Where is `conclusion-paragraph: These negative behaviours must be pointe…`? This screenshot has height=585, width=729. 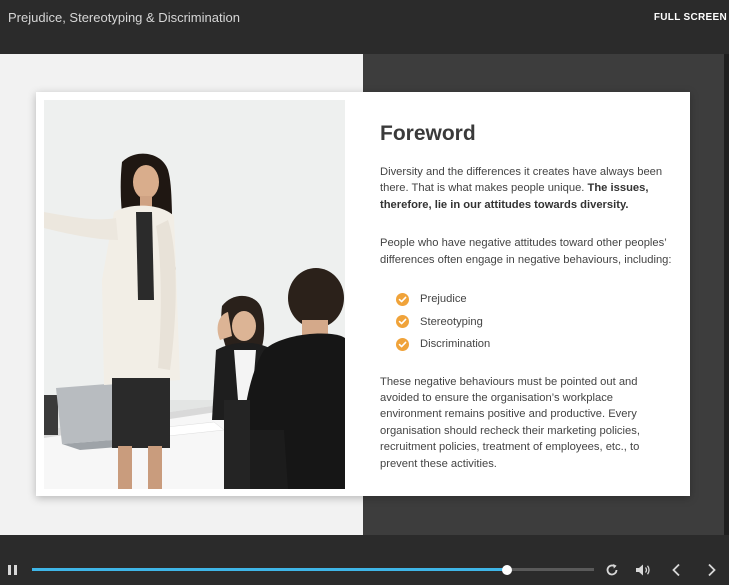
conclusion-paragraph: These negative behaviours must be pointe… is located at coordinates (510, 422).